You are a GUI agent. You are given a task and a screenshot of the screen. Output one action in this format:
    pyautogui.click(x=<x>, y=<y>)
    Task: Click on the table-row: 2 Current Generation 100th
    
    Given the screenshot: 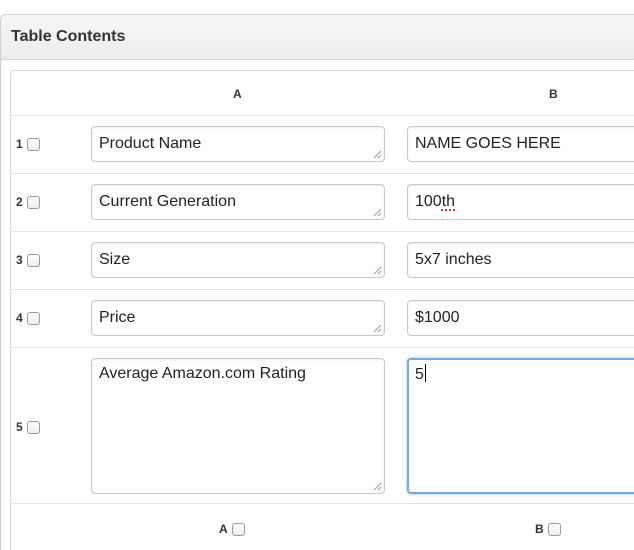 What is the action you would take?
    pyautogui.click(x=322, y=203)
    